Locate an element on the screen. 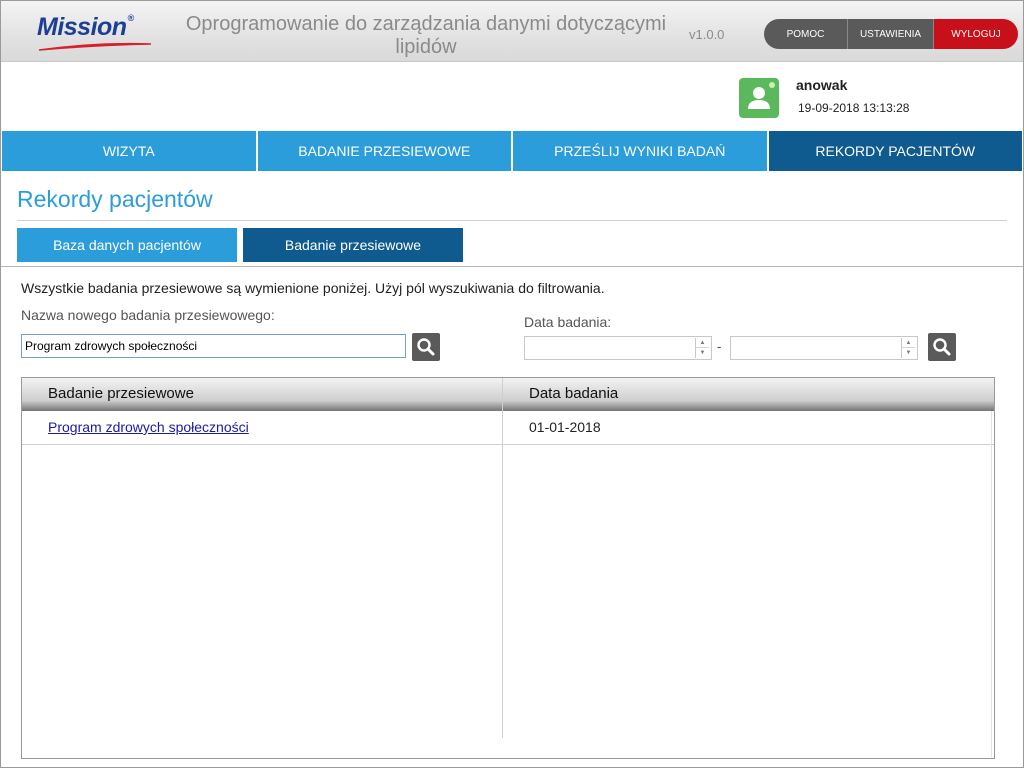 This screenshot has width=1024, height=768. tab-send-results: PRZEŚLIJ WYNIKI BADAŃ is located at coordinates (640, 151).